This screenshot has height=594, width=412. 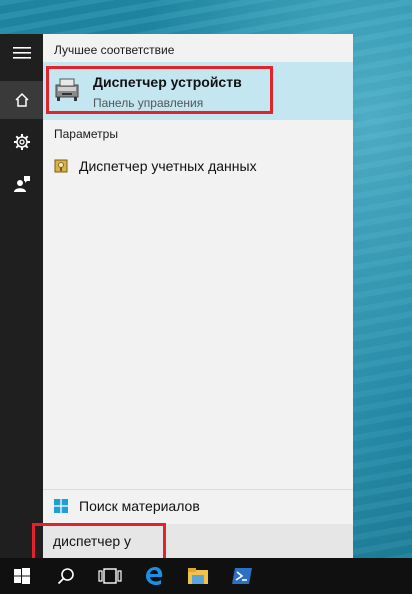 I want to click on windows-start-icon, so click(x=22, y=576).